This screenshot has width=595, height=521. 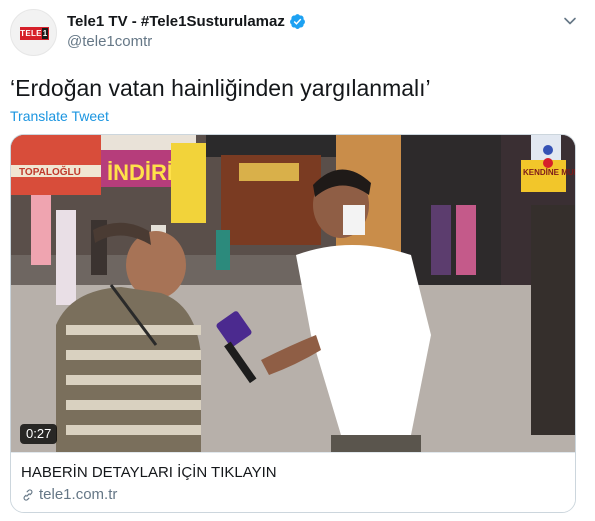 I want to click on chevron-down-icon, so click(x=570, y=21).